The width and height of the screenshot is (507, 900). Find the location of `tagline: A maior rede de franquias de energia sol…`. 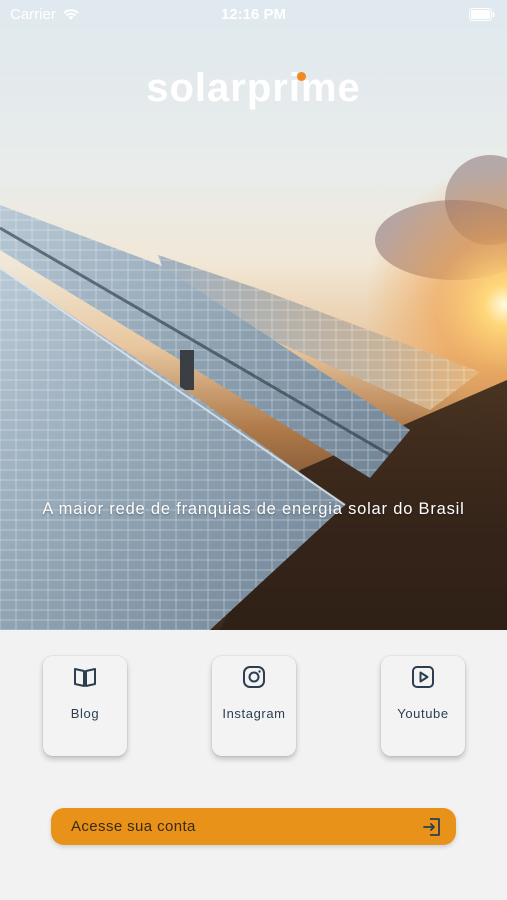

tagline: A maior rede de franquias de energia sol… is located at coordinates (253, 509).